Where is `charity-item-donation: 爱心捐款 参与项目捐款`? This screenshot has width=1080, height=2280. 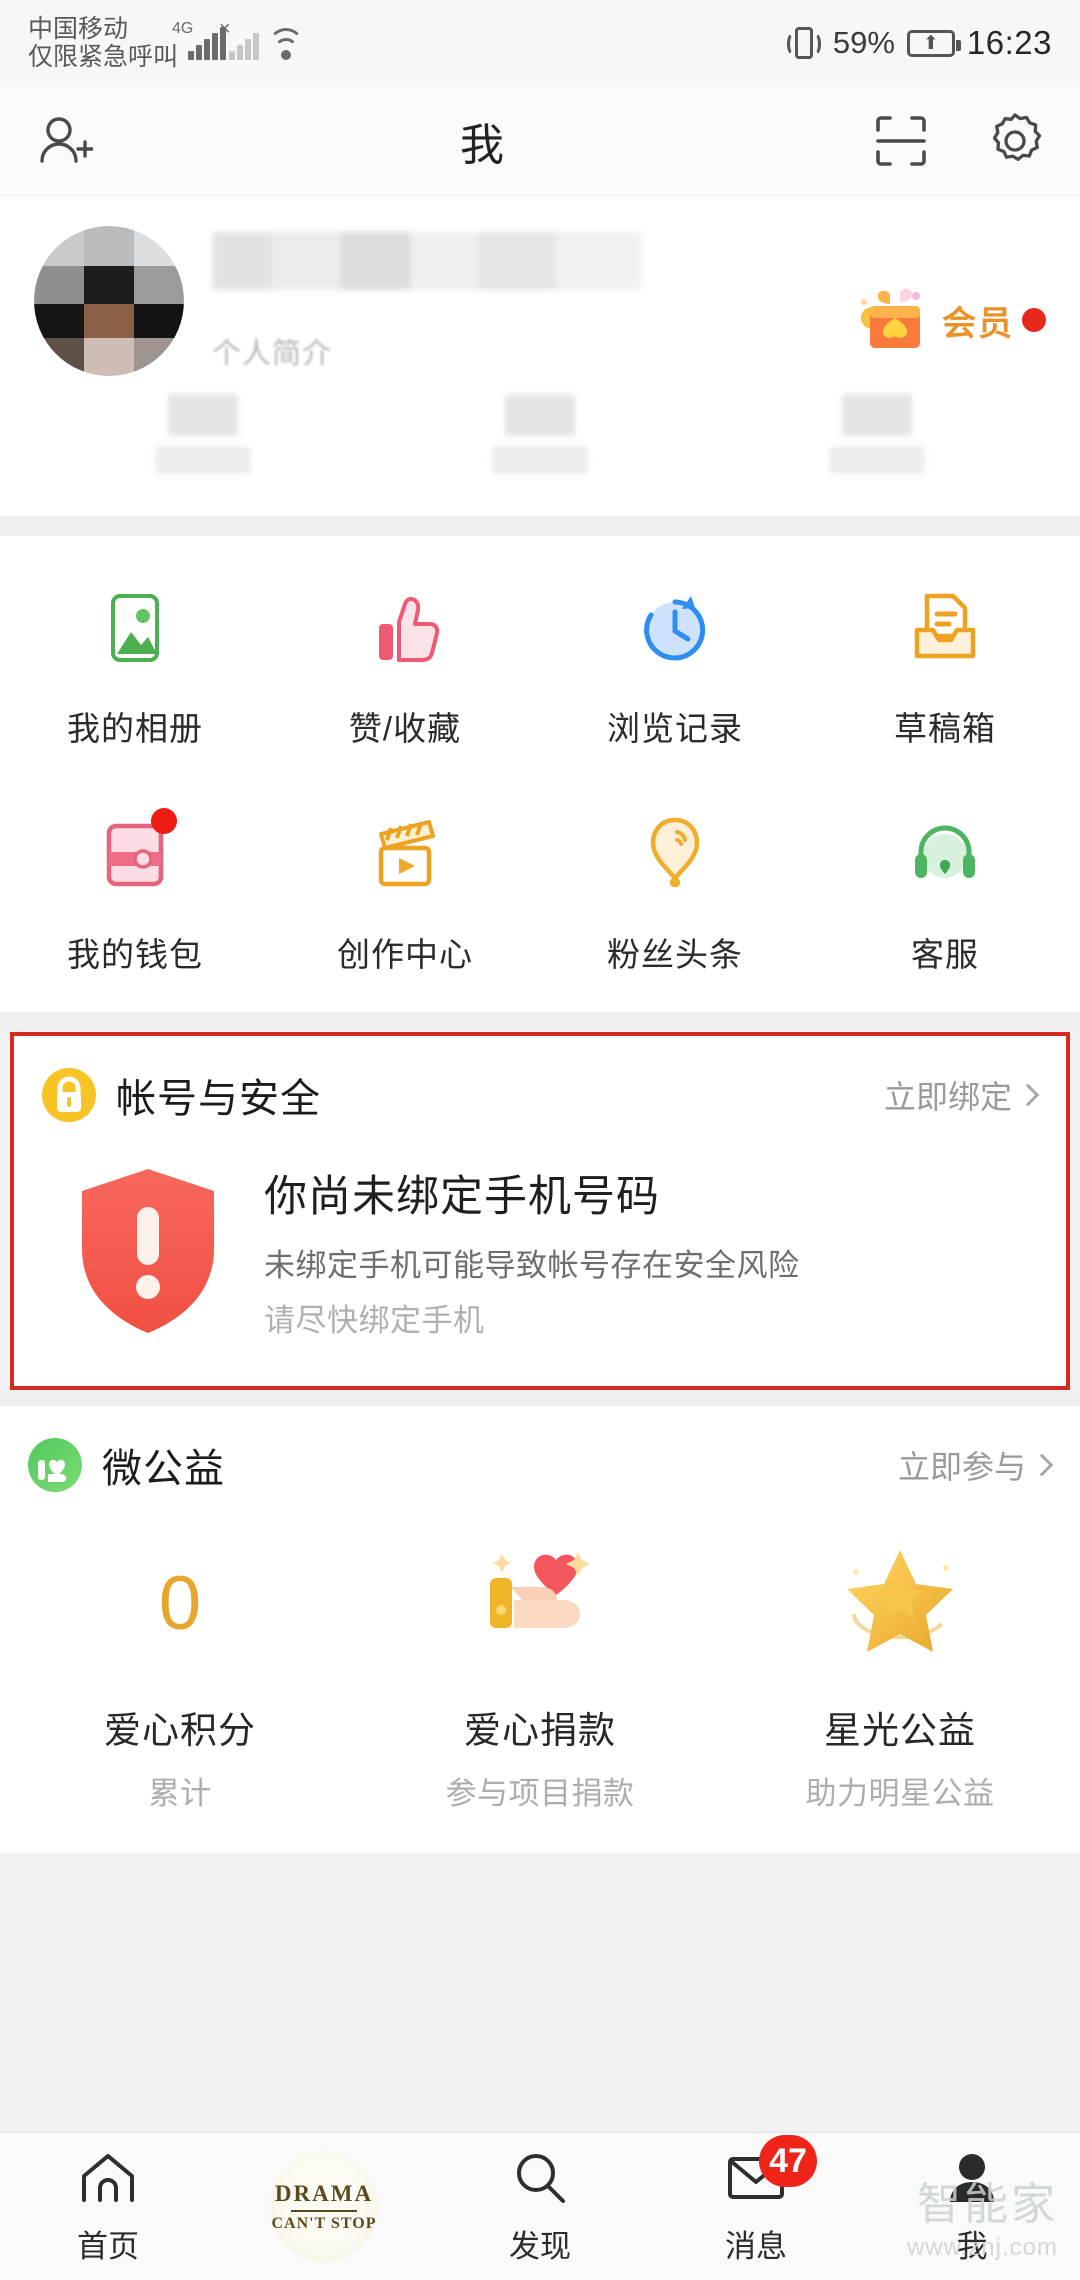
charity-item-donation: 爱心捐款 参与项目捐款 is located at coordinates (540, 1670).